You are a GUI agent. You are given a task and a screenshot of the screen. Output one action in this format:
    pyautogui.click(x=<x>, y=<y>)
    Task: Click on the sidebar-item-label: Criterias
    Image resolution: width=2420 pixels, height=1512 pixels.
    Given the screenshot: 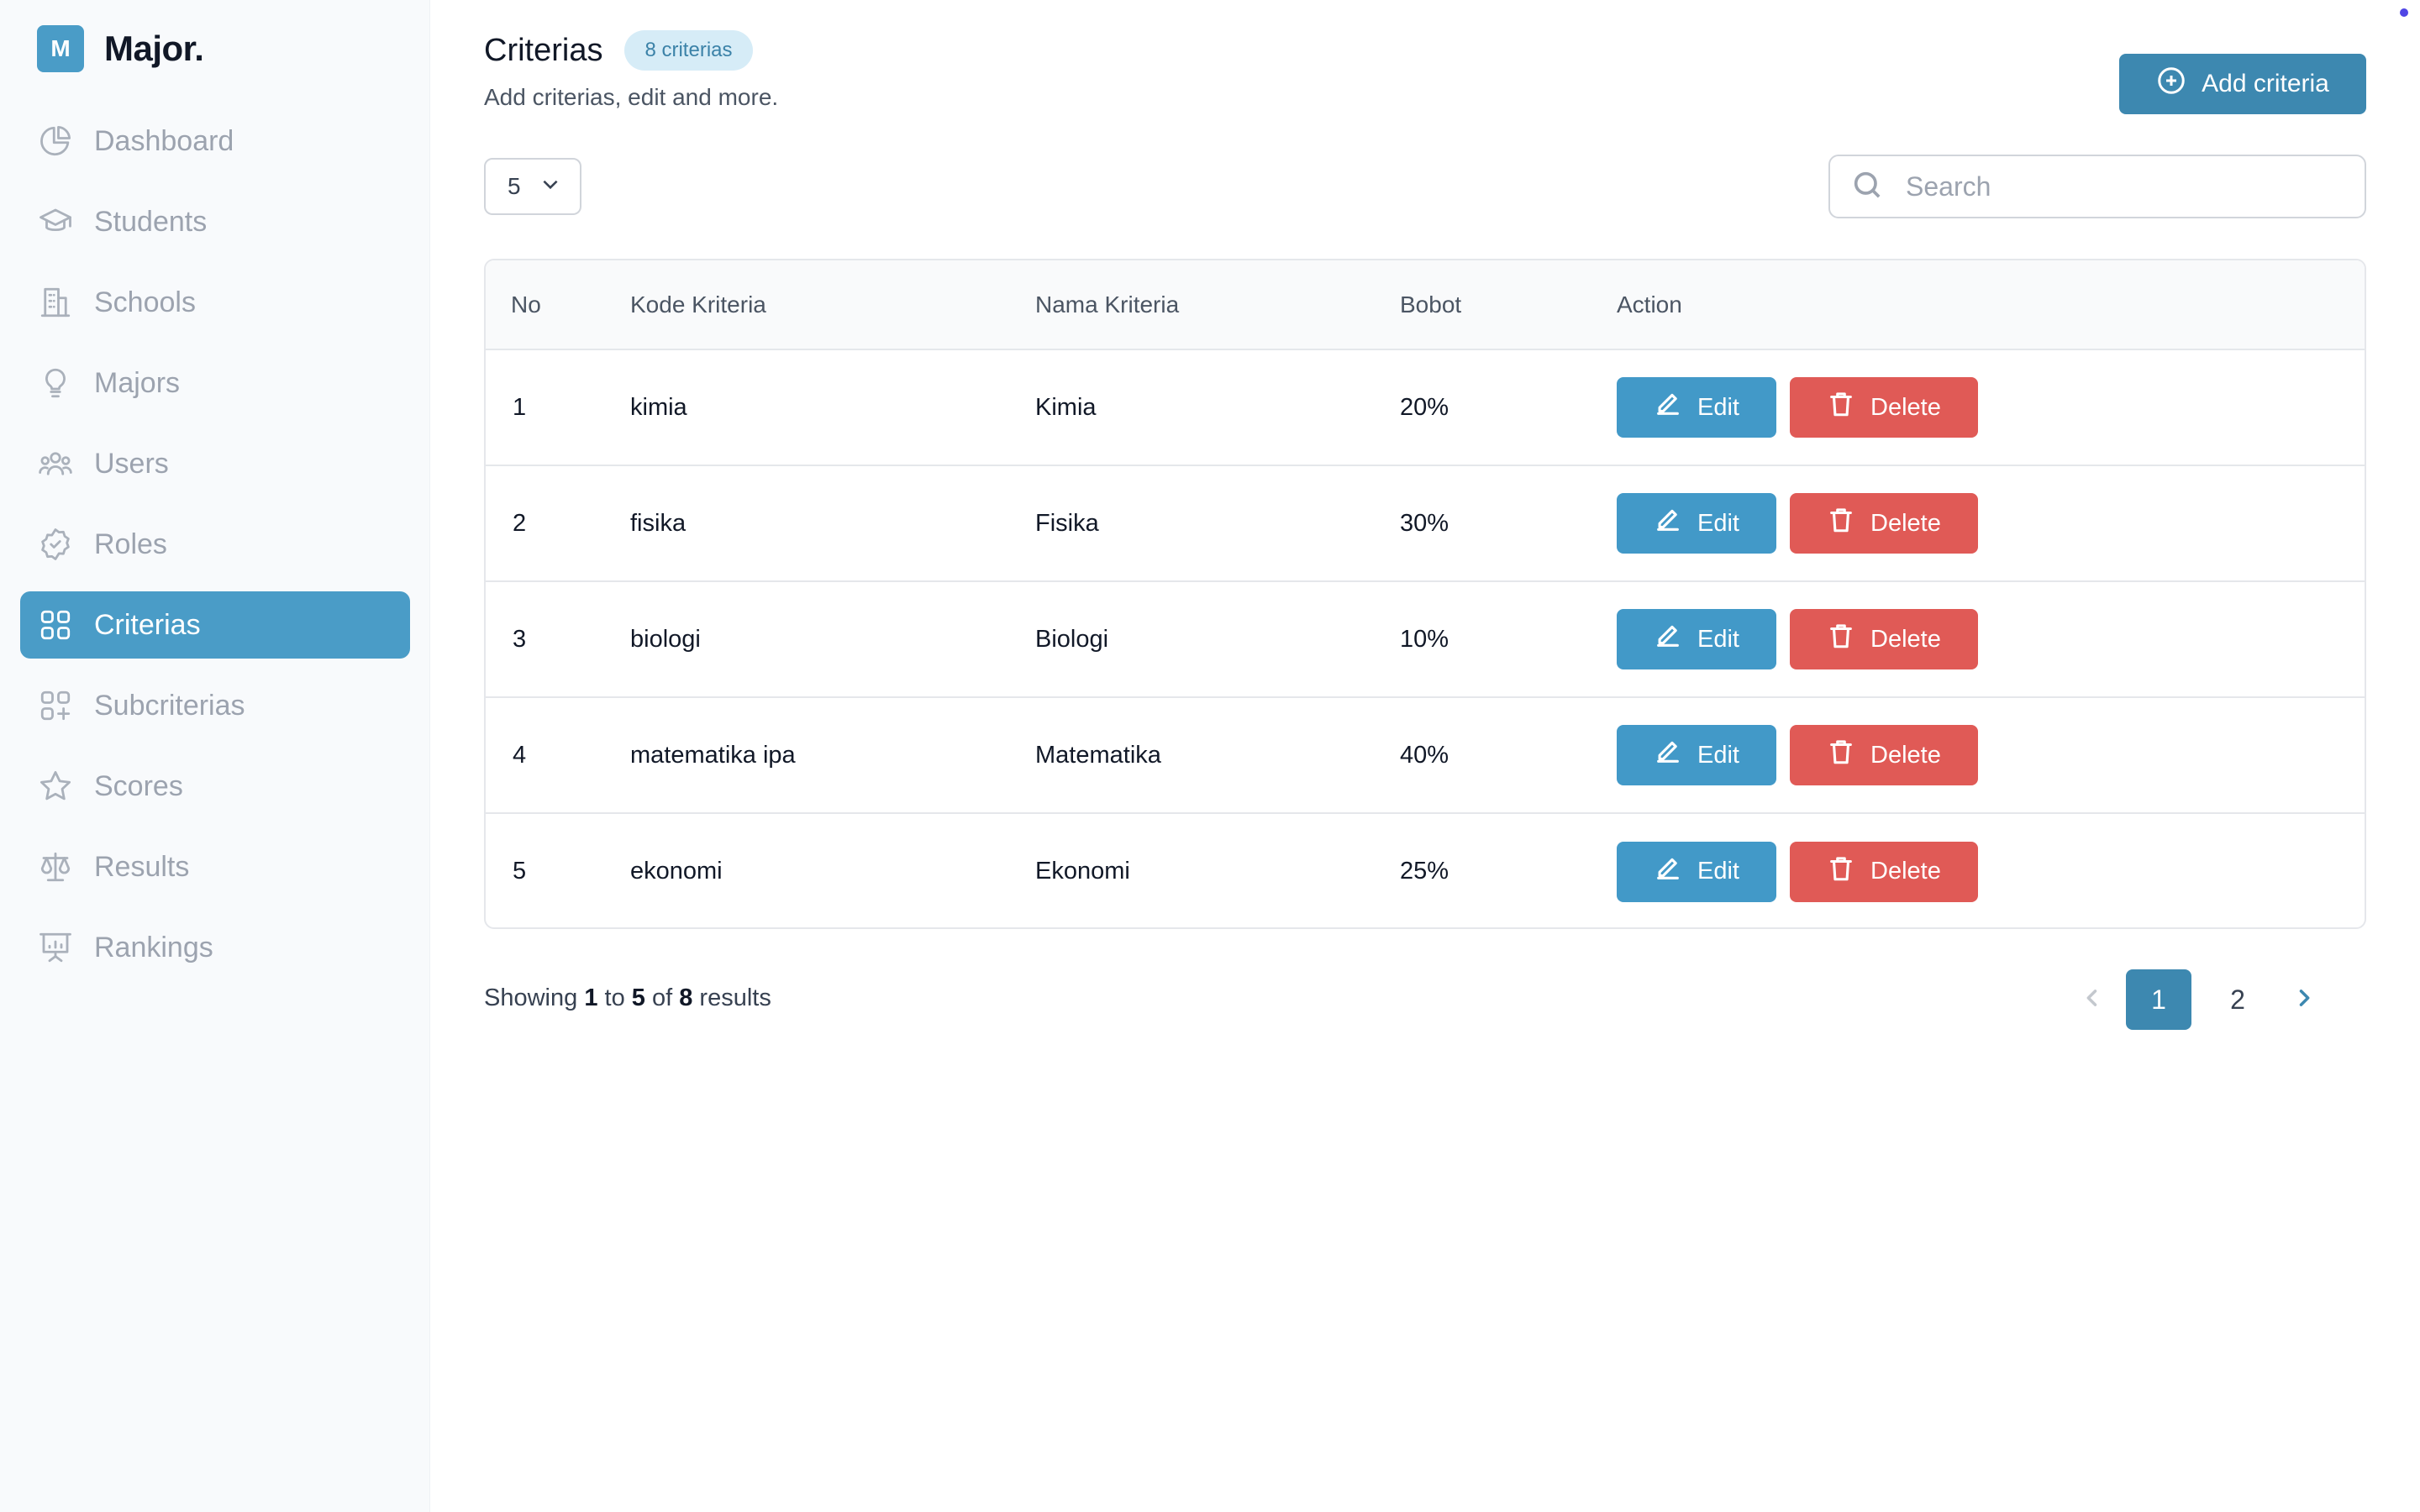 What is the action you would take?
    pyautogui.click(x=147, y=624)
    